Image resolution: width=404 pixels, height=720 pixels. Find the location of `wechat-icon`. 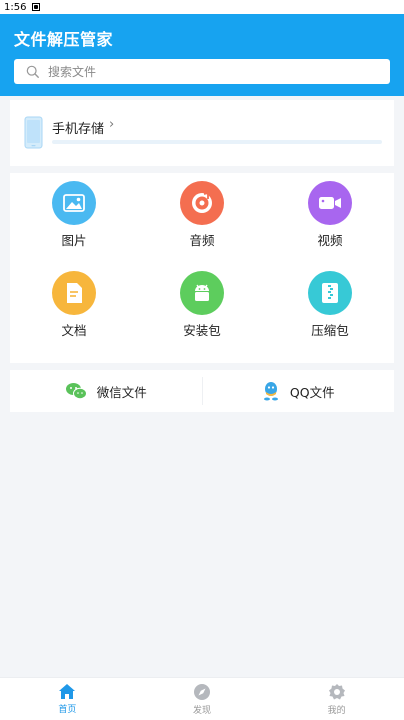

wechat-icon is located at coordinates (76, 391).